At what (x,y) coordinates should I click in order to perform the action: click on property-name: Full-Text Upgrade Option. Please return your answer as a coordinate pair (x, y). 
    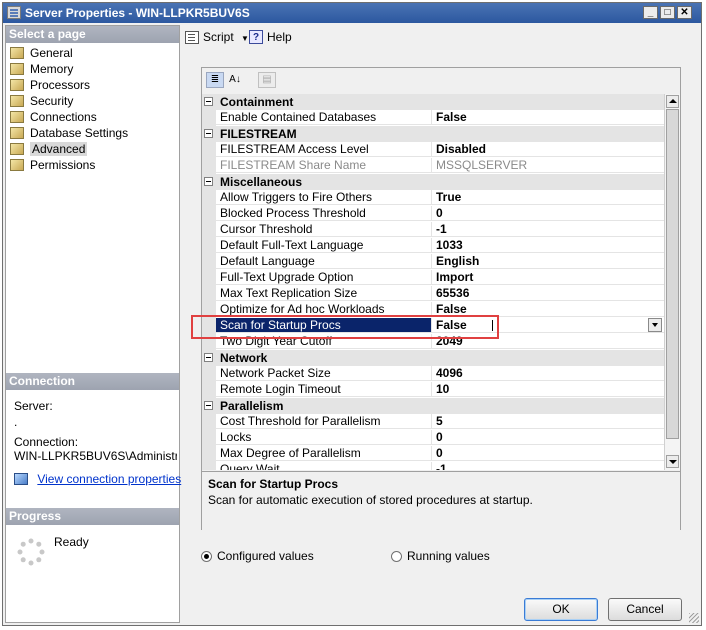
    Looking at the image, I should click on (324, 277).